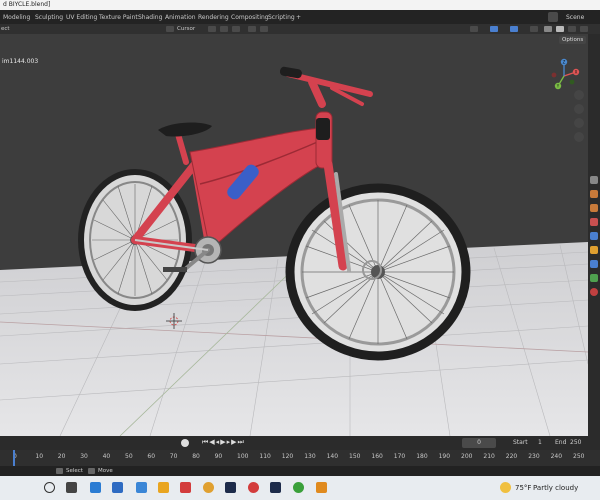 Image resolution: width=600 pixels, height=500 pixels. Describe the element at coordinates (5, 29) in the screenshot. I see `select-mode-label: ect` at that location.